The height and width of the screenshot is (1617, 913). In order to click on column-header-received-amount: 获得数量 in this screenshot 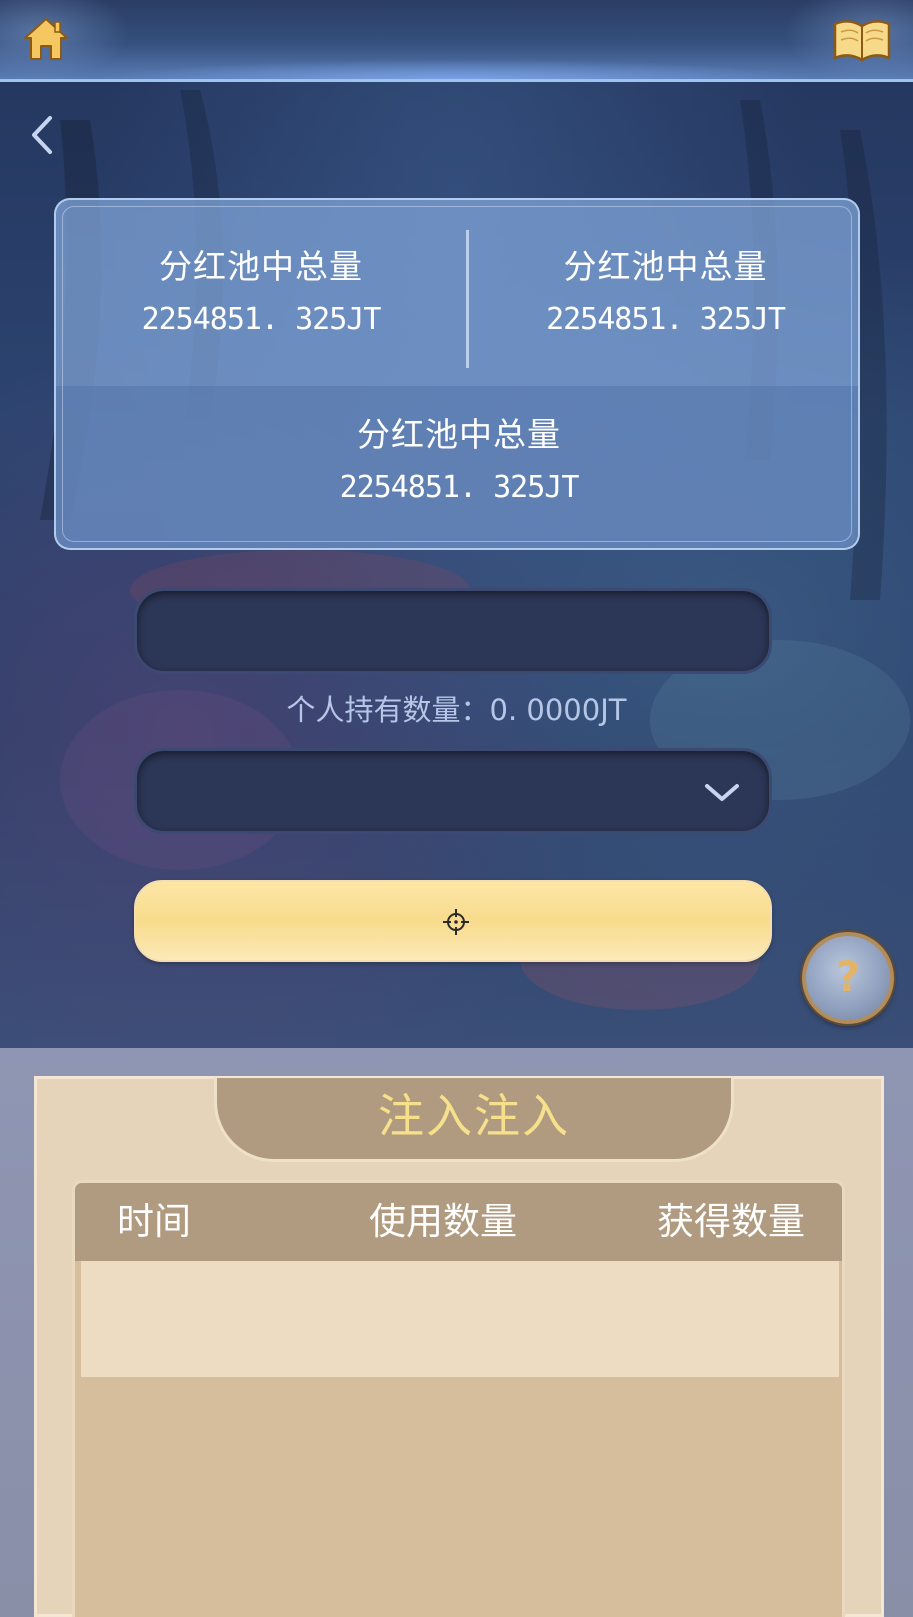, I will do `click(731, 1221)`.